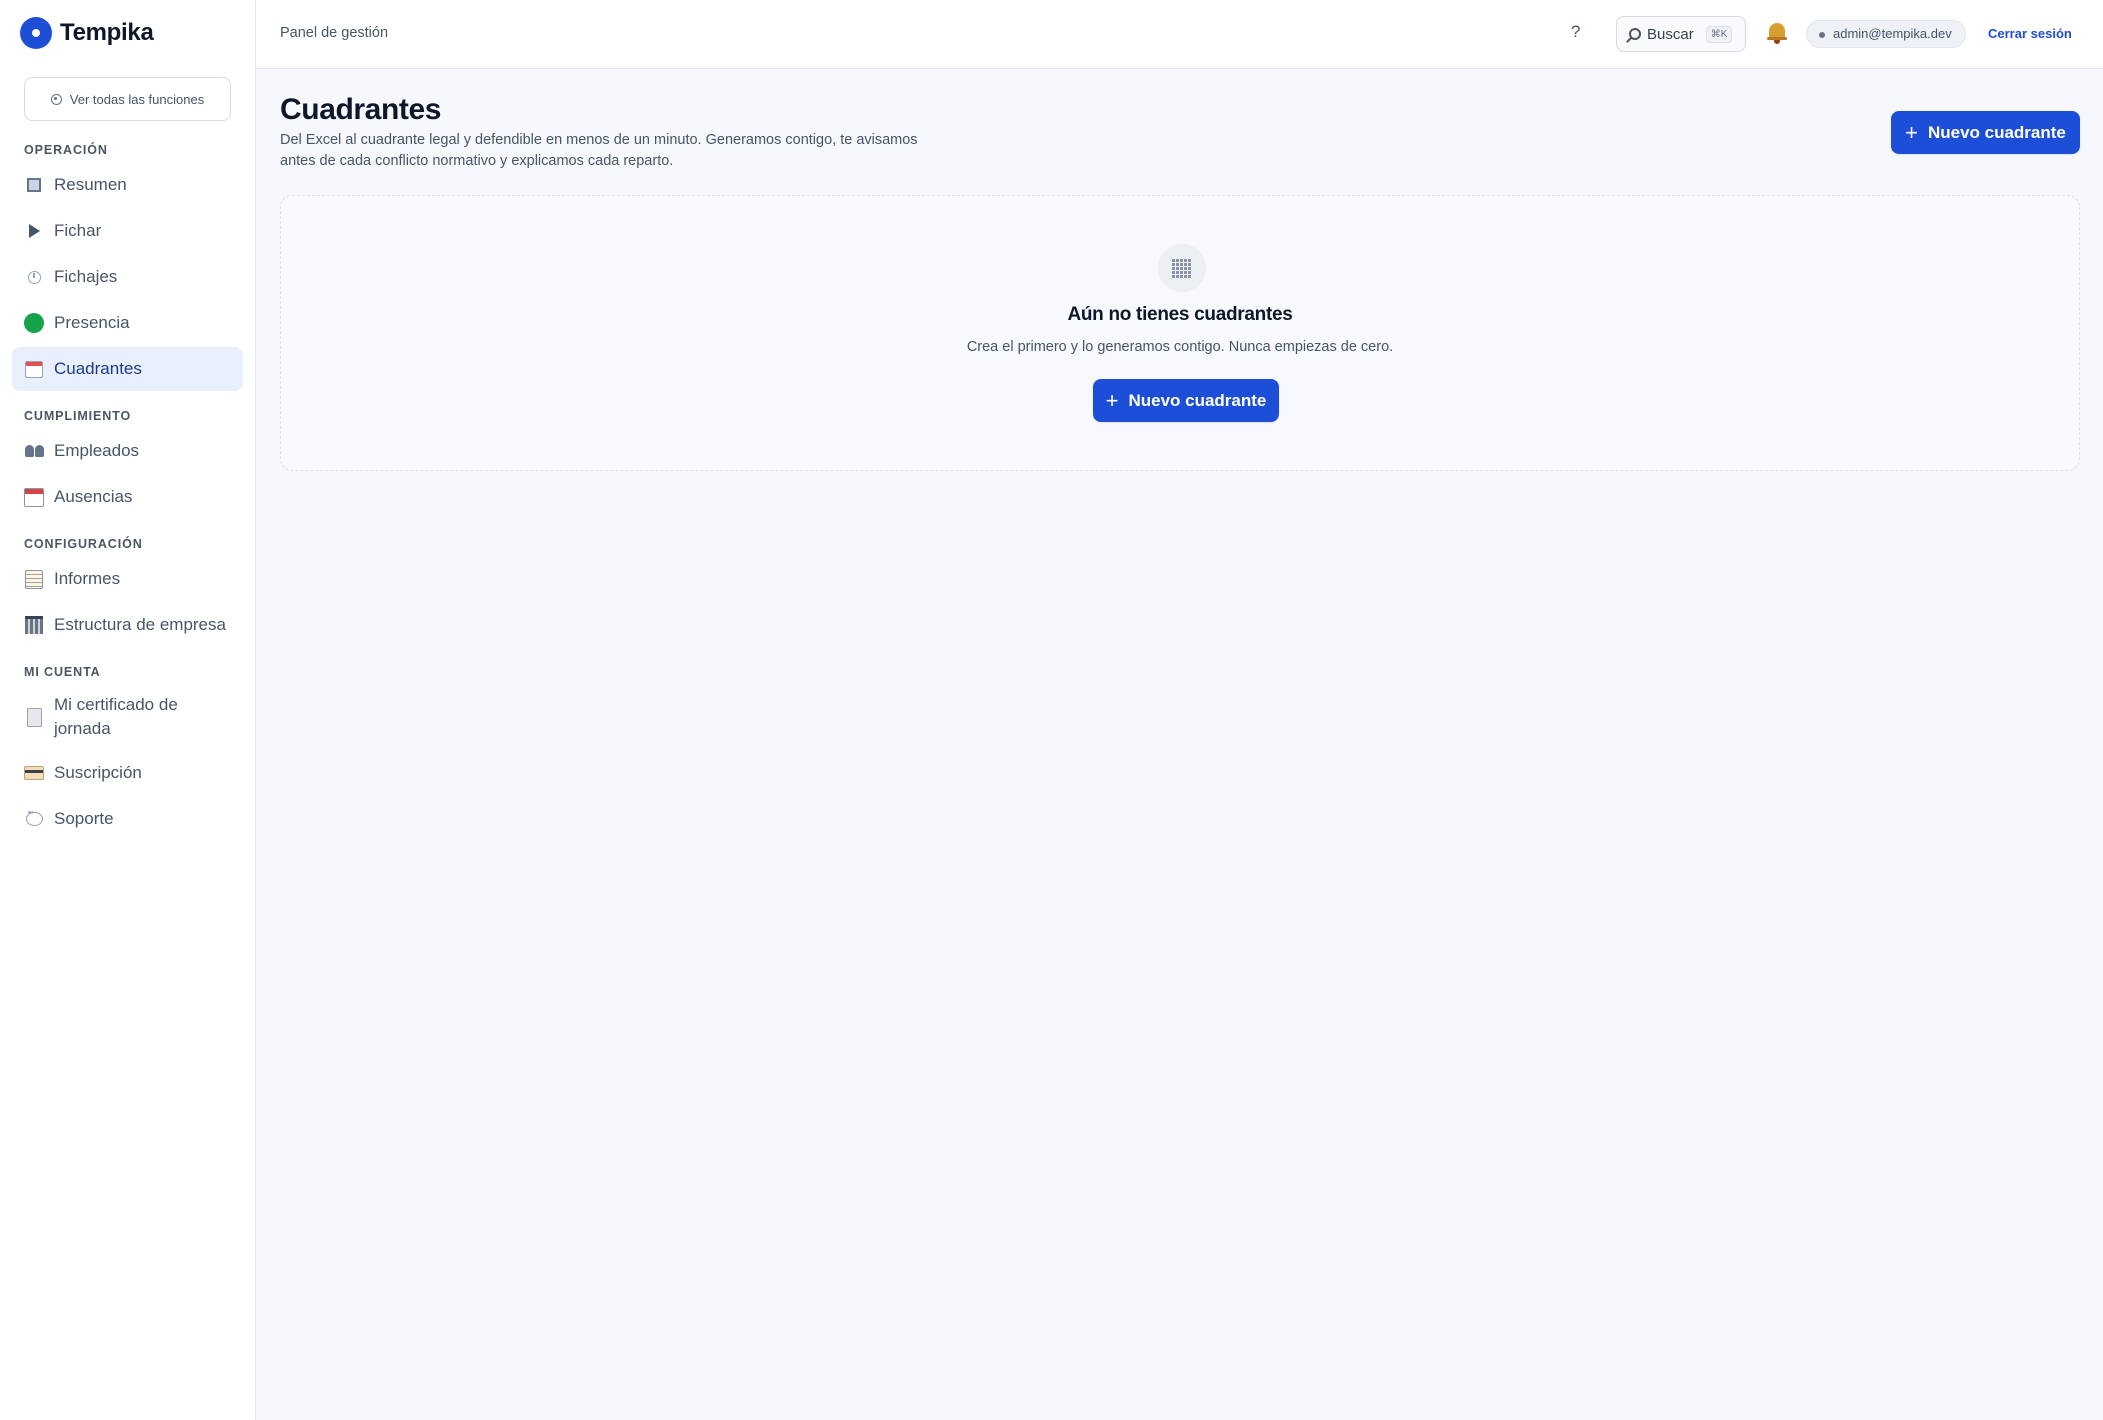  I want to click on new-cuadrante-label: Nuevo cuadrante, so click(1996, 132).